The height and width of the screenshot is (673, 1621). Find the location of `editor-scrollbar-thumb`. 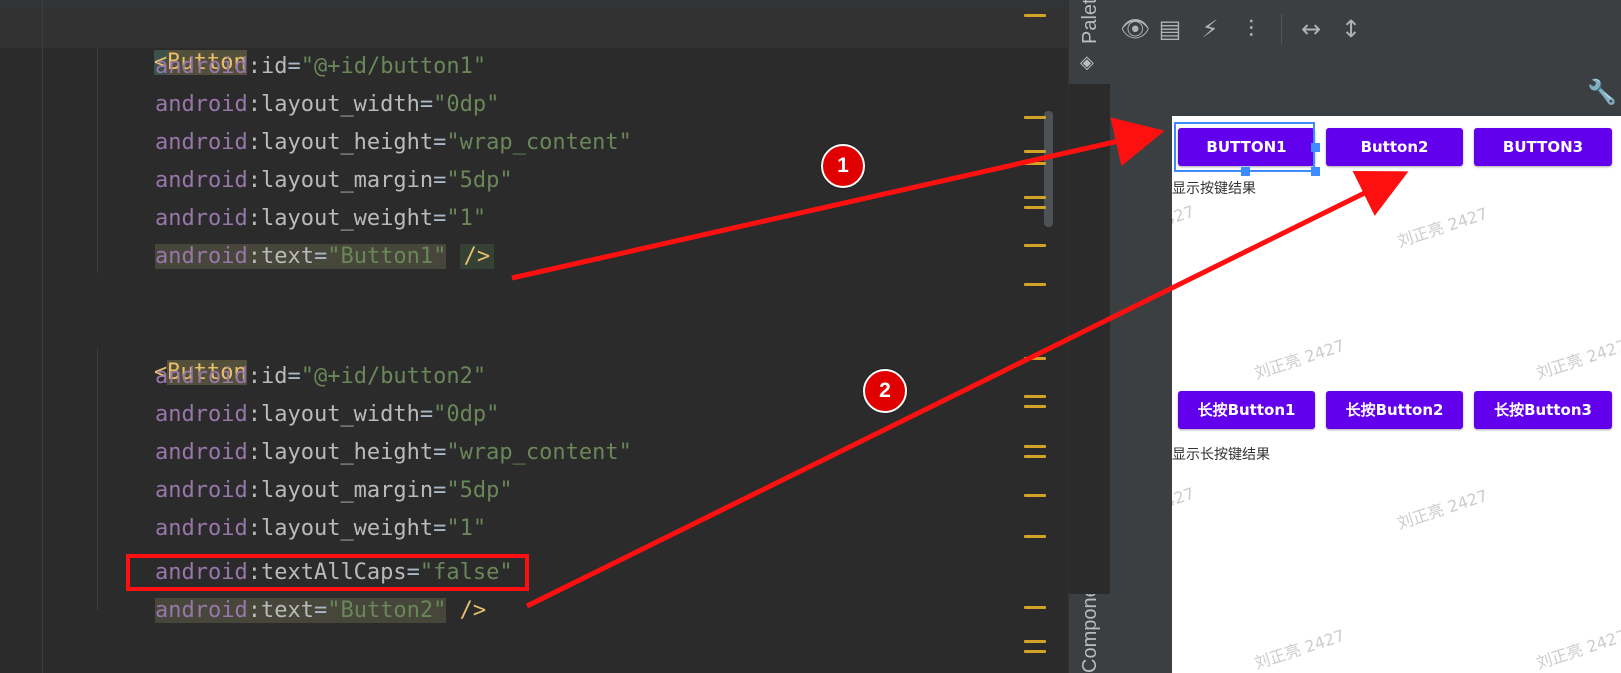

editor-scrollbar-thumb is located at coordinates (1048, 169).